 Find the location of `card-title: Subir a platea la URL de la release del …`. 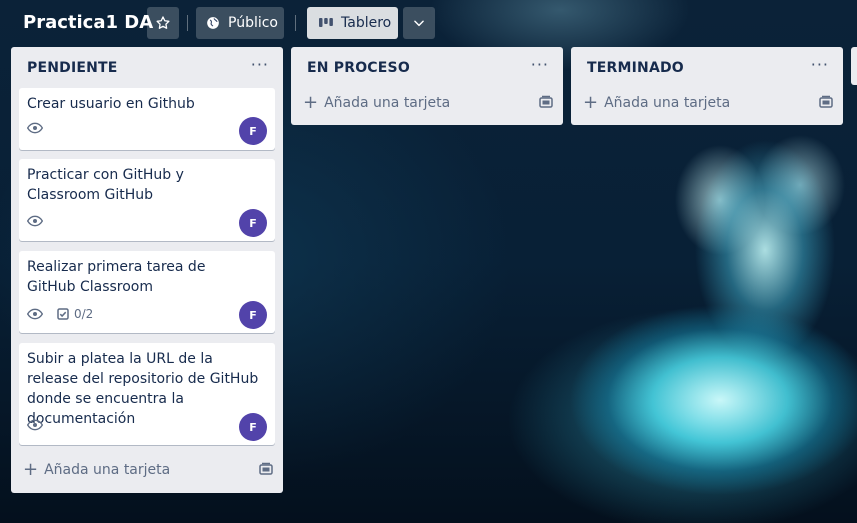

card-title: Subir a platea la URL de la release del … is located at coordinates (143, 389).